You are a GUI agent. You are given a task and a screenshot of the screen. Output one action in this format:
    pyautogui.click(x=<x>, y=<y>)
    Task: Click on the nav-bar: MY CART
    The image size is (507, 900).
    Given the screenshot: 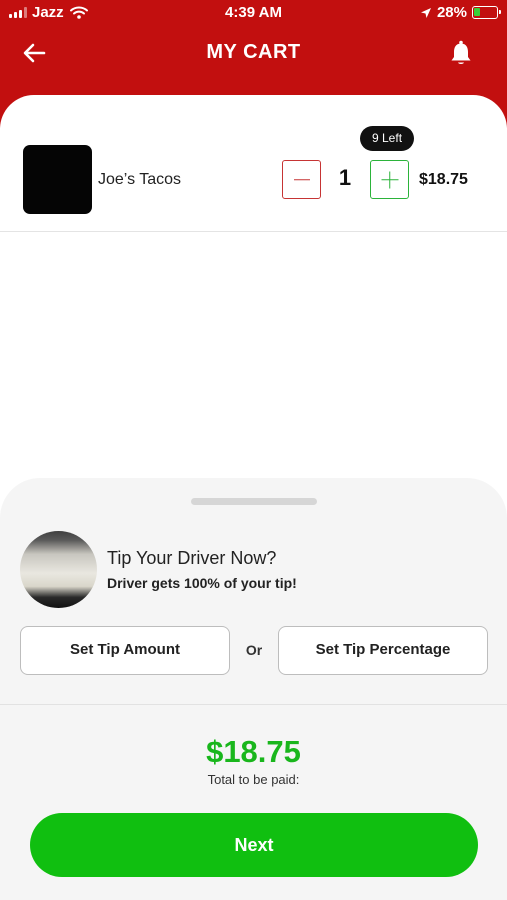 What is the action you would take?
    pyautogui.click(x=253, y=54)
    